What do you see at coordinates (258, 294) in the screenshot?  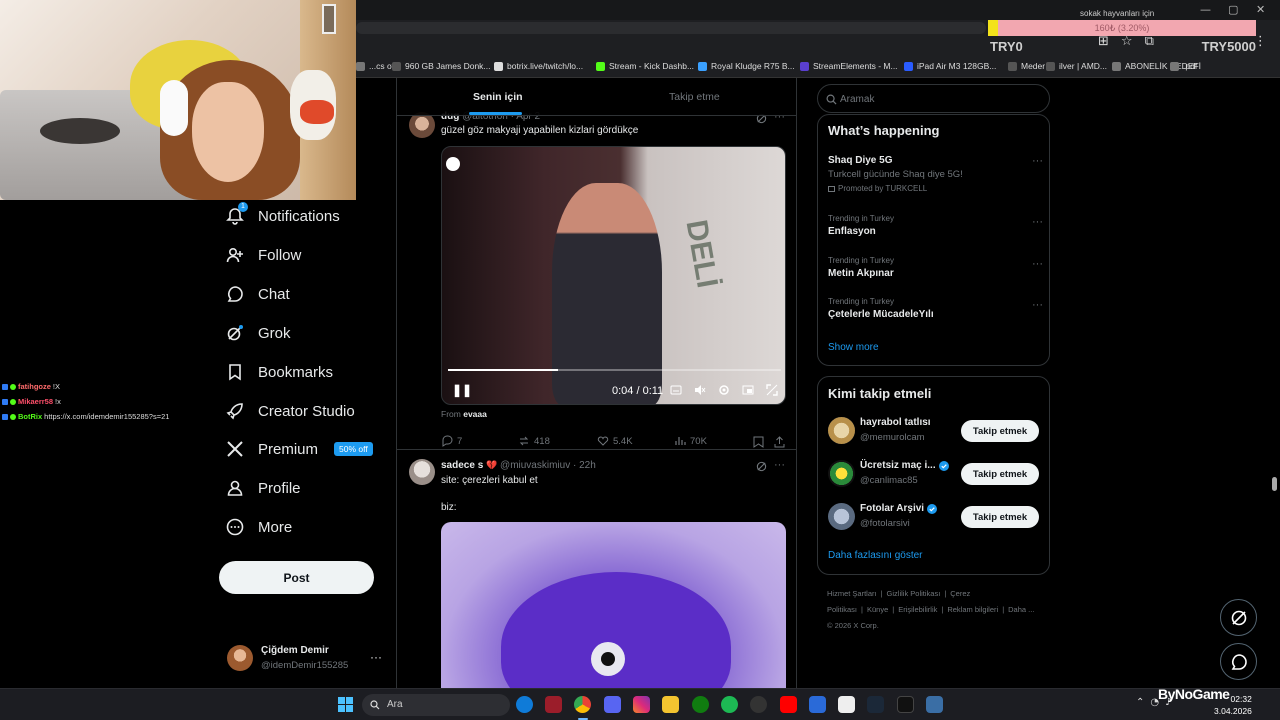 I see `nav-item-chat: Chat` at bounding box center [258, 294].